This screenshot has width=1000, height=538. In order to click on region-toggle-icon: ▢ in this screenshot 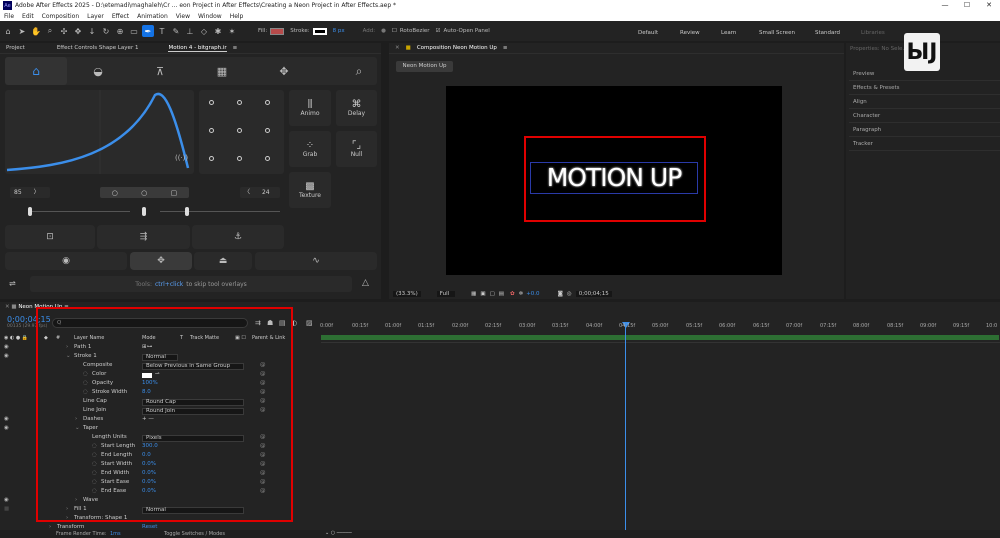, I will do `click(492, 294)`.